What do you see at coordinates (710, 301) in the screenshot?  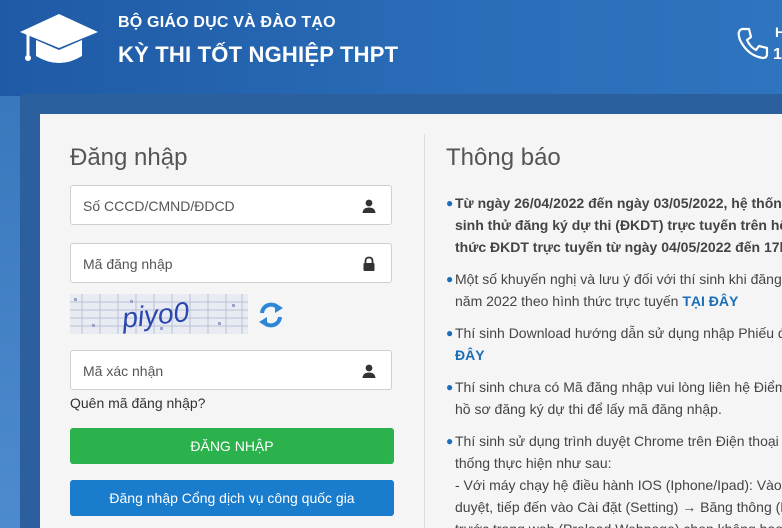 I see `notice-link-here: TẠI ĐÂY` at bounding box center [710, 301].